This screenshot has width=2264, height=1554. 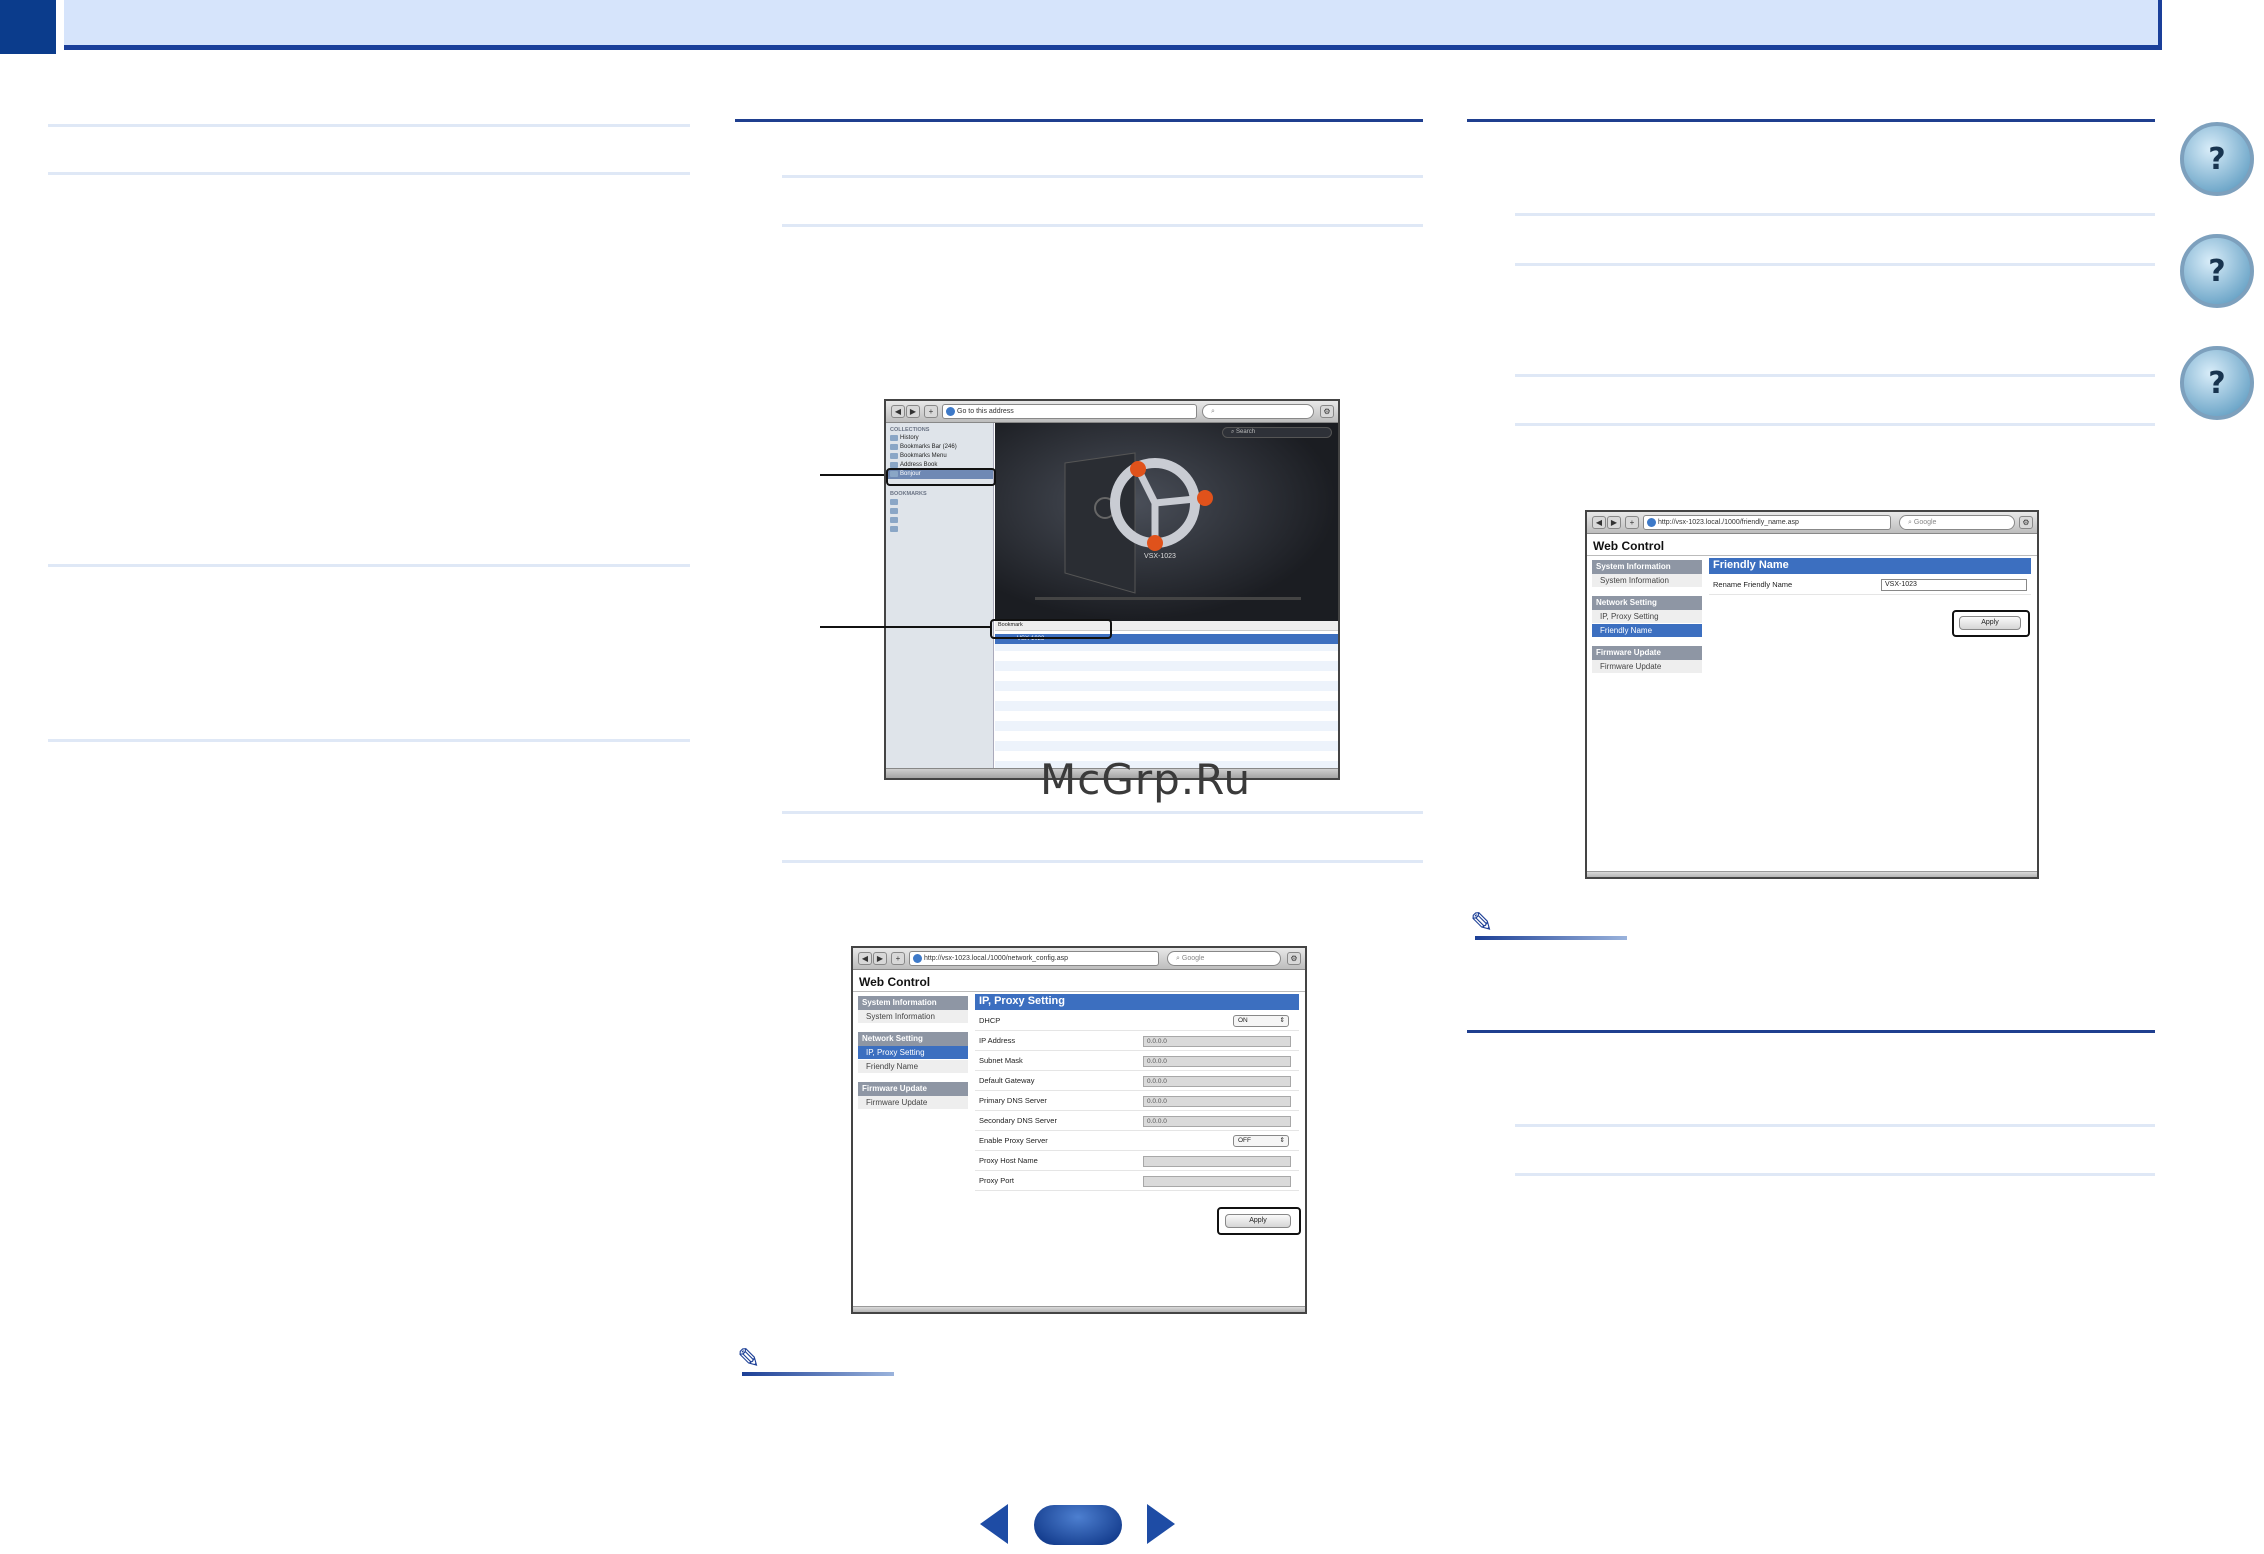 I want to click on callout-device, so click(x=1051, y=629).